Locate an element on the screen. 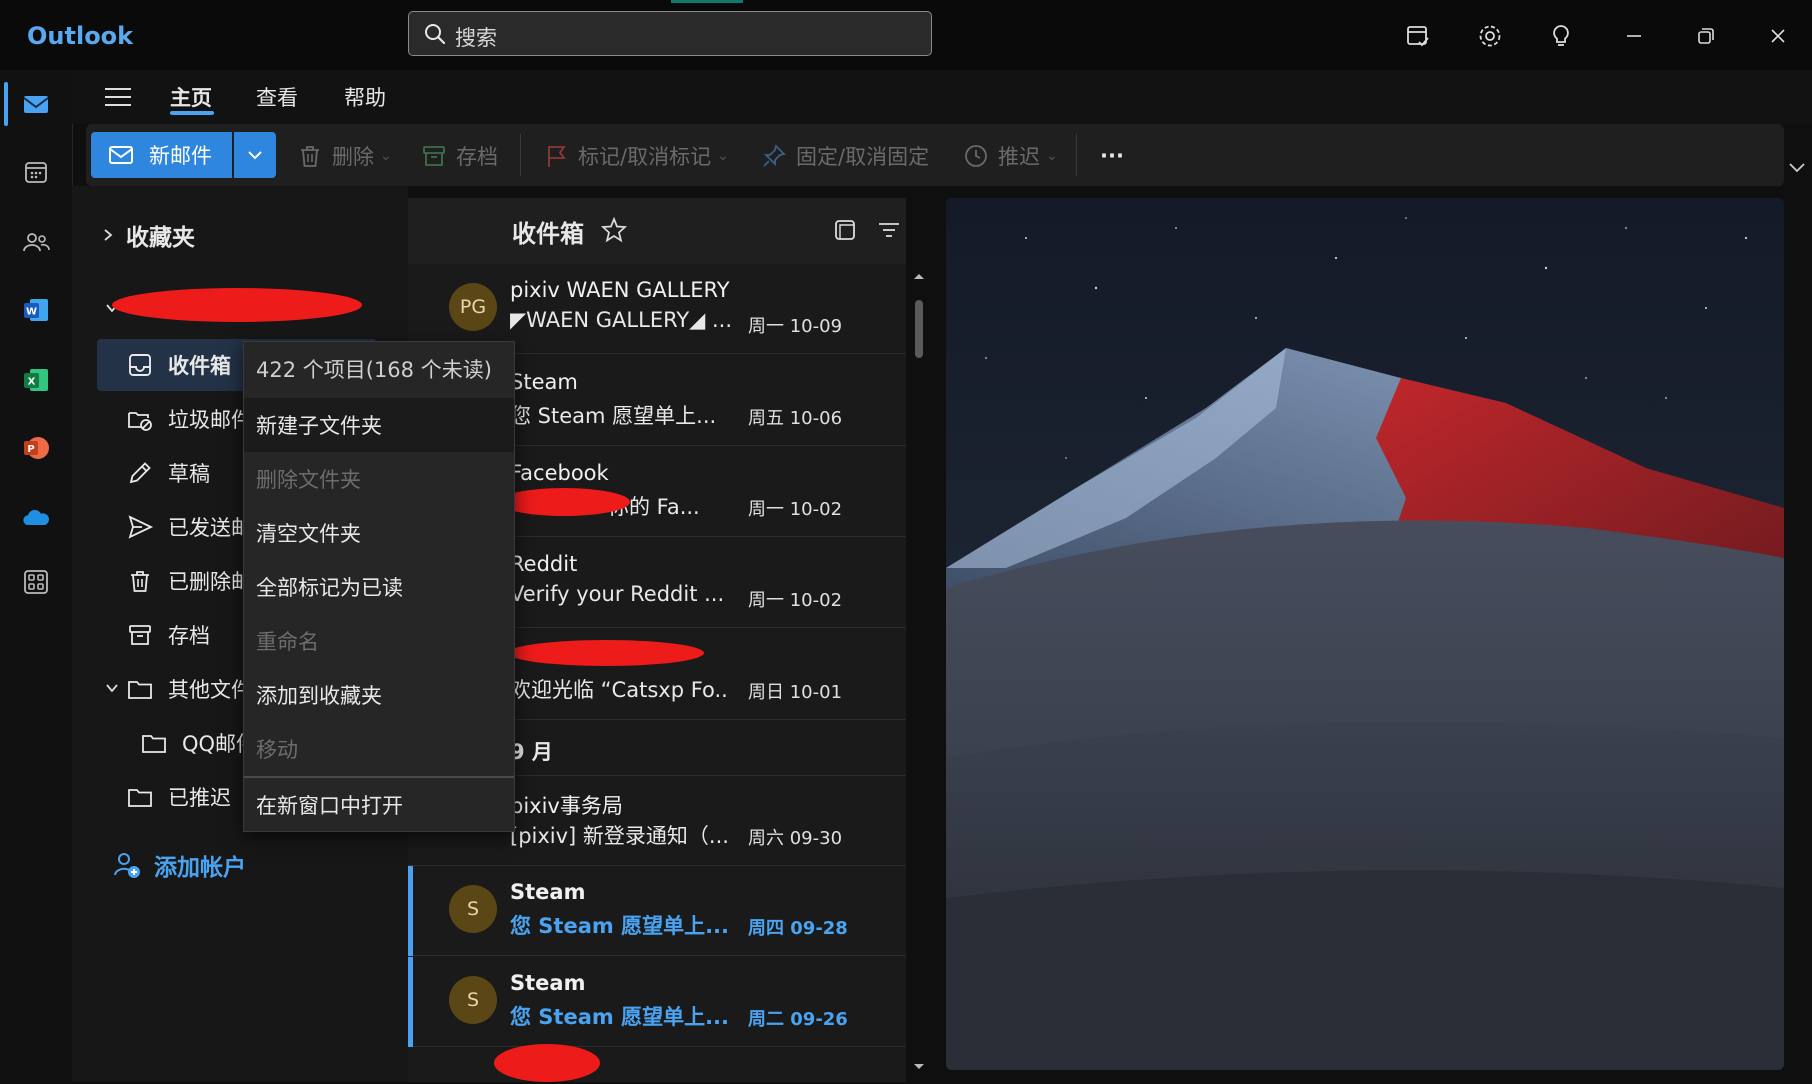 This screenshot has height=1084, width=1812. title-accent-strip is located at coordinates (707, 1).